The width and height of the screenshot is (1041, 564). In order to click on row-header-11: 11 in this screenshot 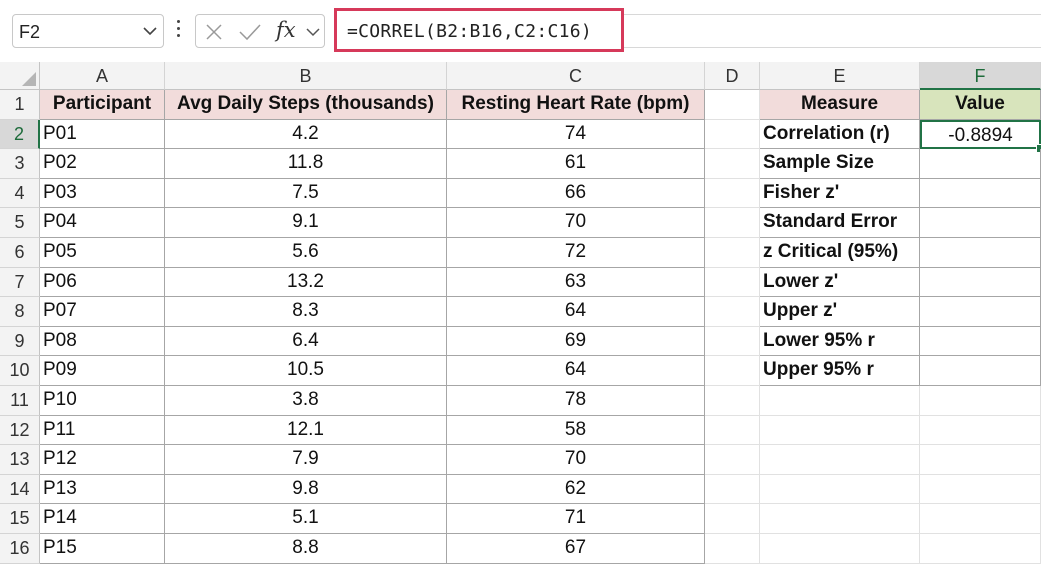, I will do `click(20, 401)`.